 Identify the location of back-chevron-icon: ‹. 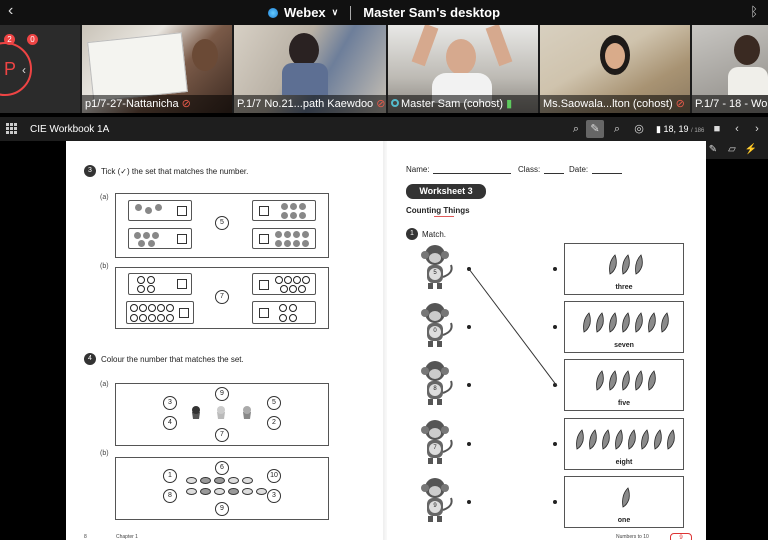
(10, 11).